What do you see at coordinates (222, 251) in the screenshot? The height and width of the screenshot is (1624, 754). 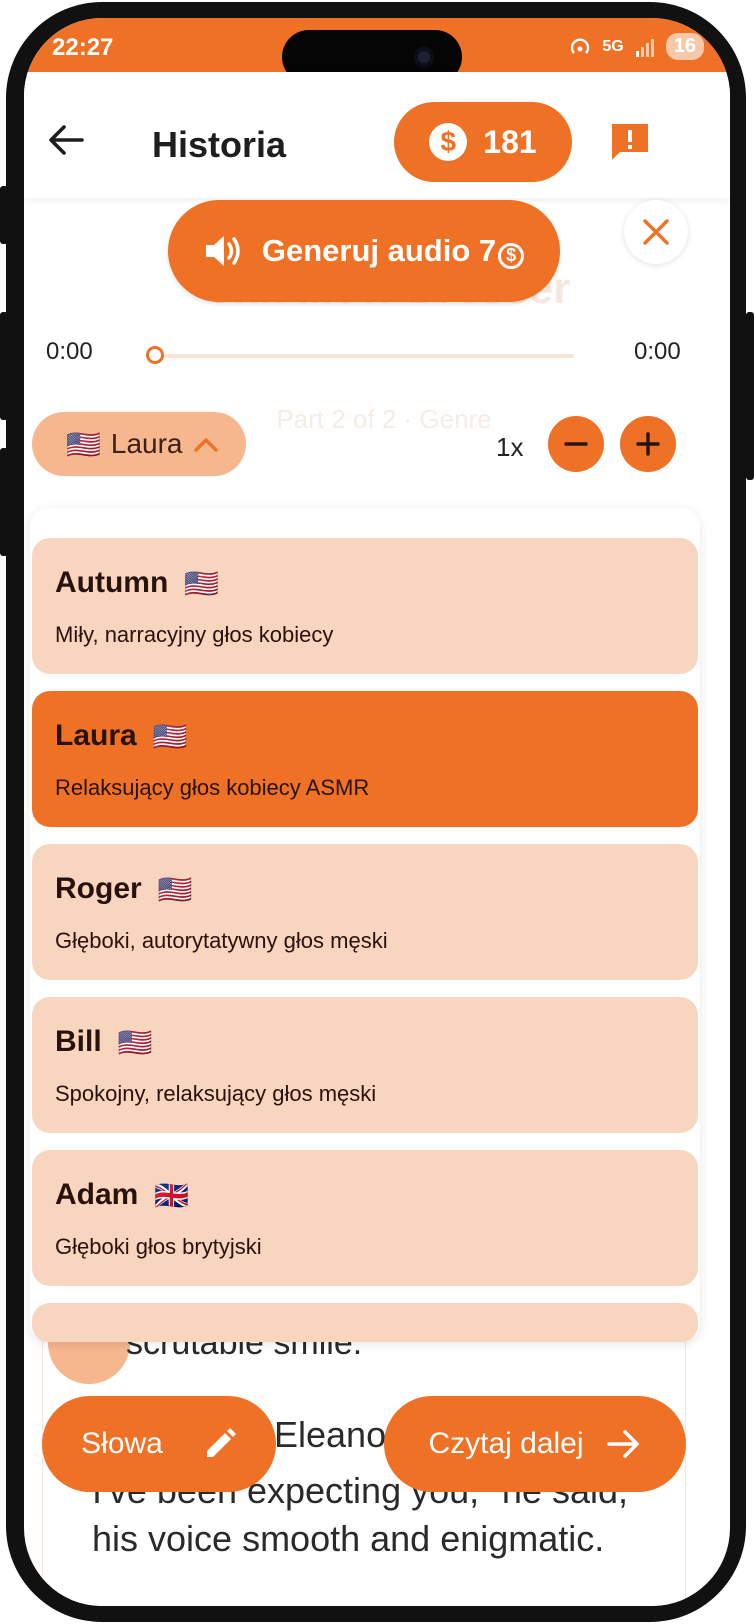 I see `speaker-icon` at bounding box center [222, 251].